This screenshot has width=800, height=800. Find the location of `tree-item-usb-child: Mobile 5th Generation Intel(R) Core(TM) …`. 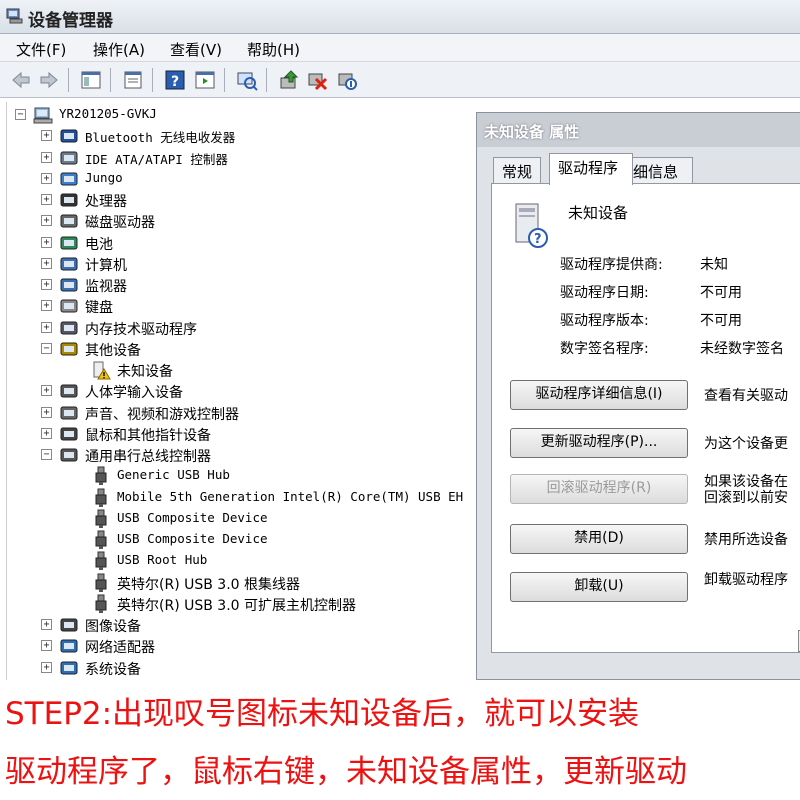

tree-item-usb-child: Mobile 5th Generation Intel(R) Core(TM) … is located at coordinates (280, 497).